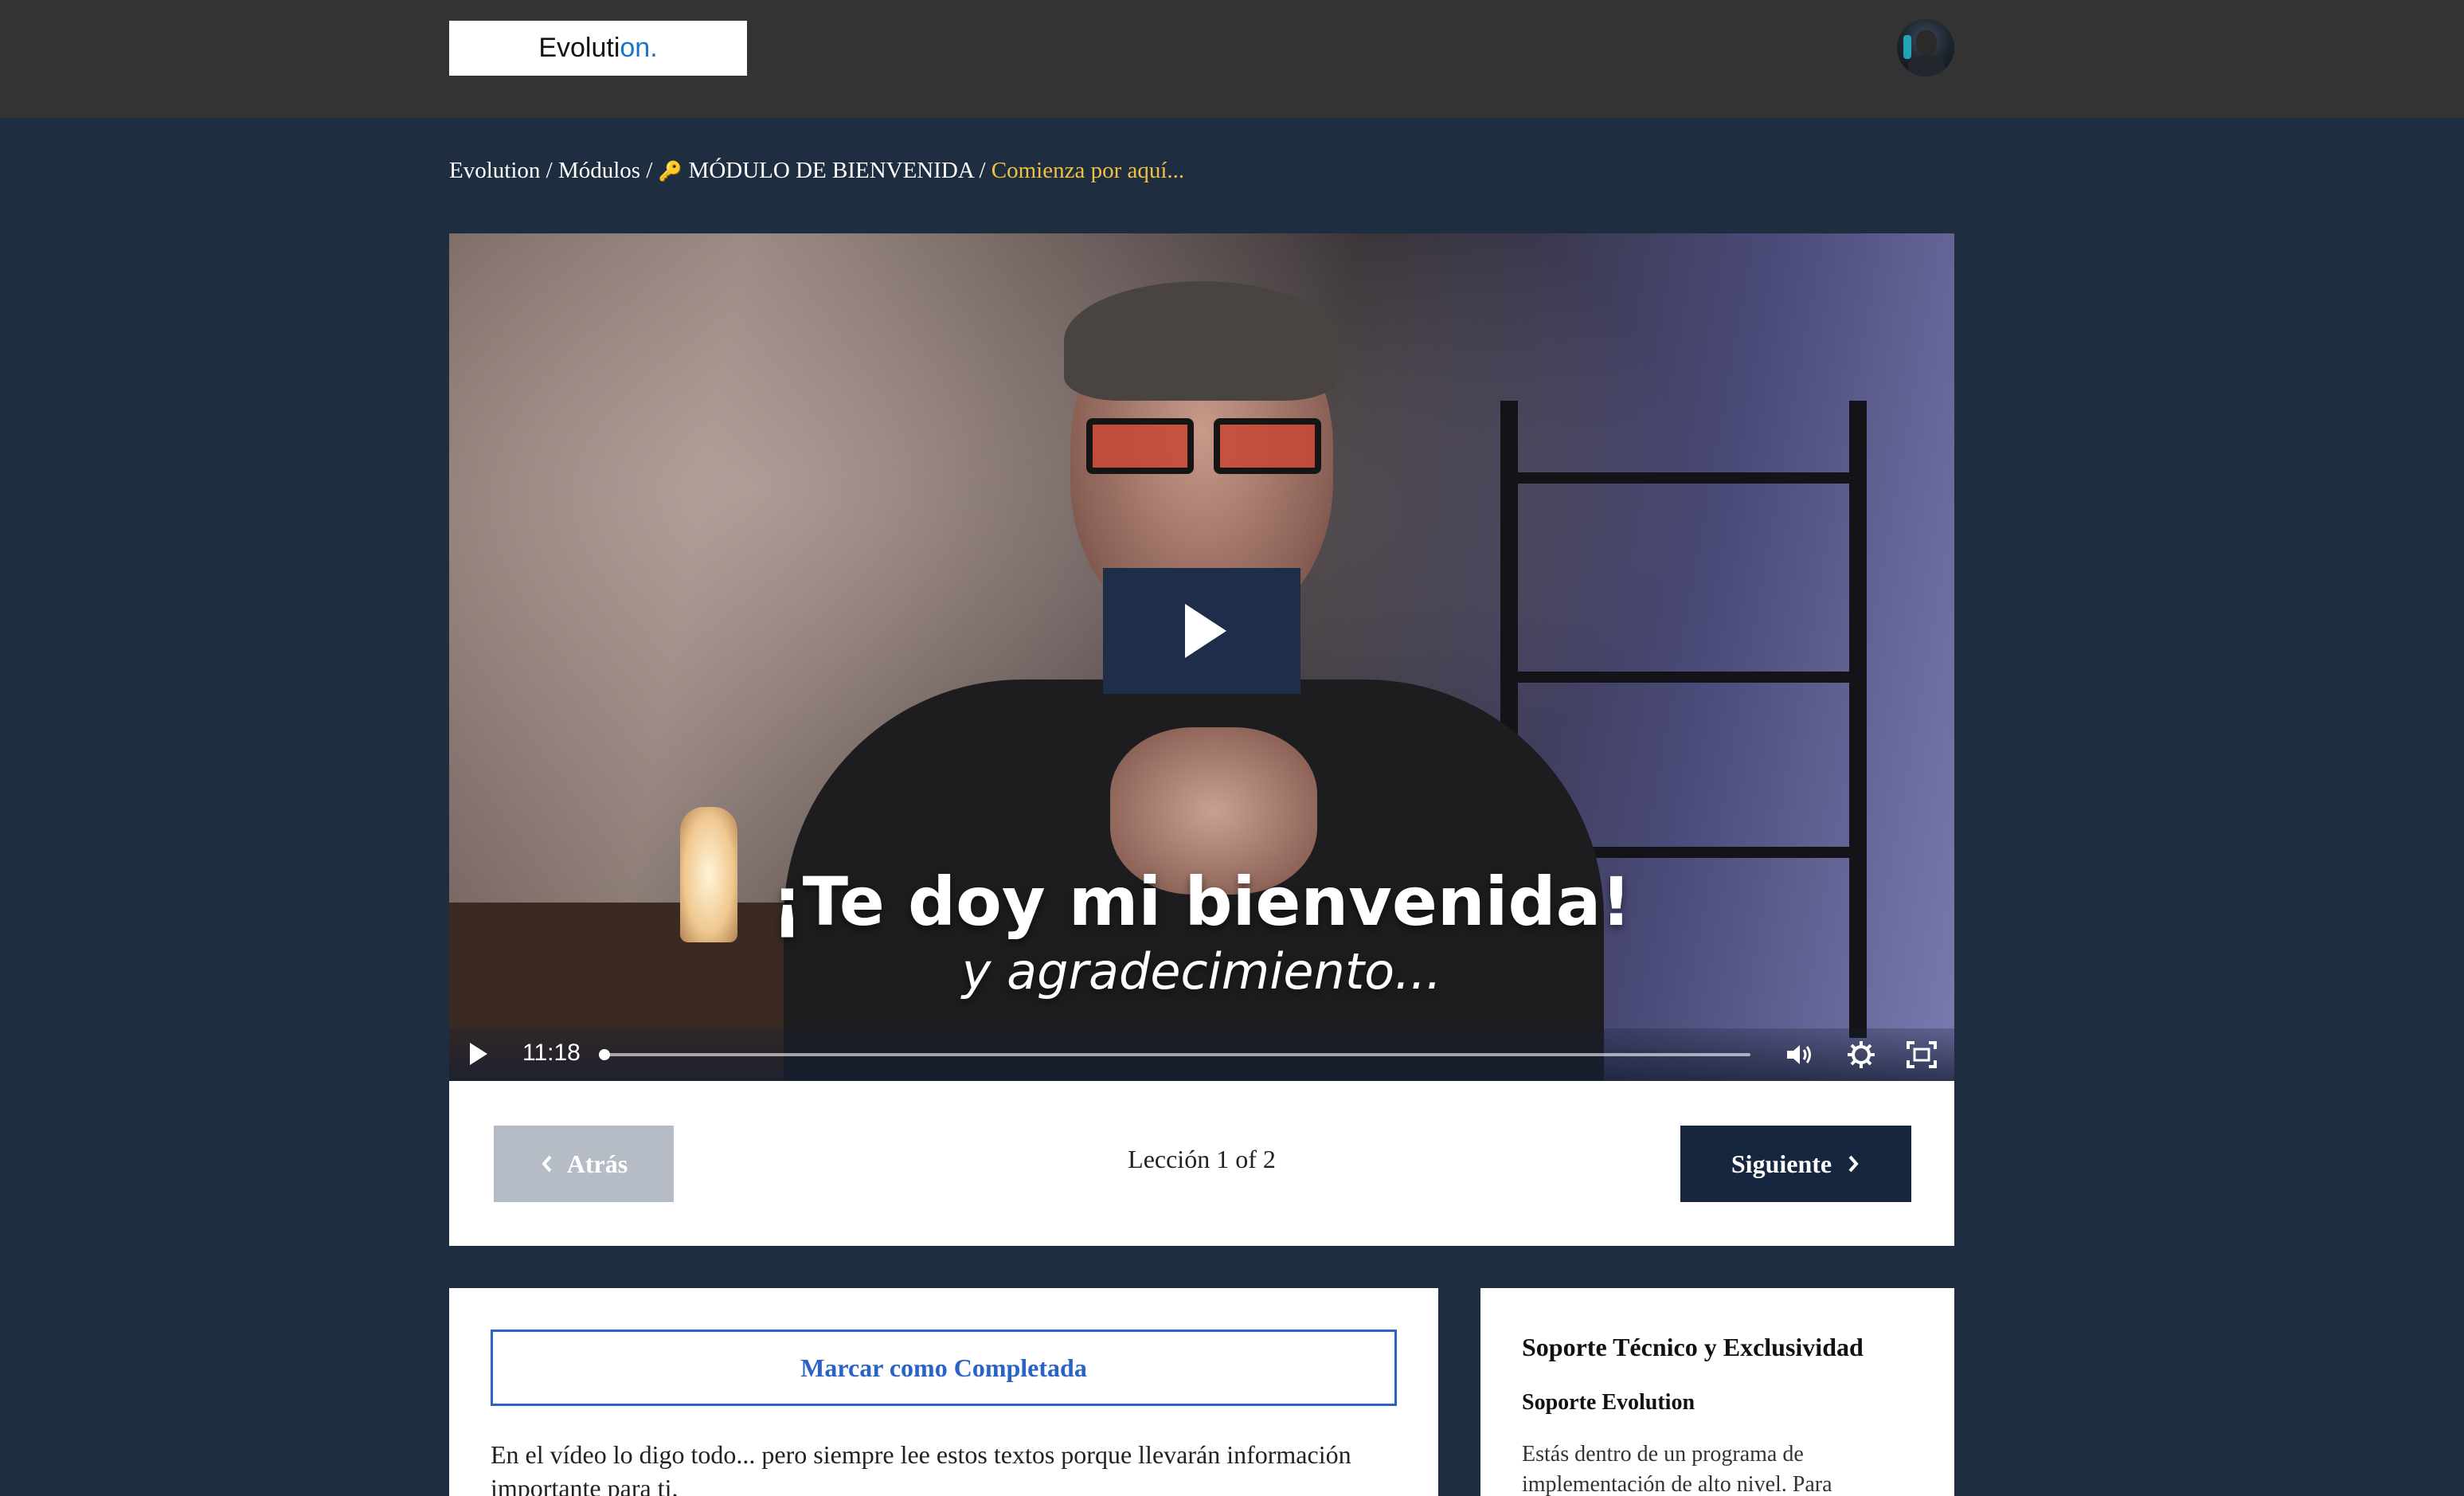 The width and height of the screenshot is (2464, 1496). Describe the element at coordinates (1781, 1163) in the screenshot. I see `next-button-label: Siguiente` at that location.